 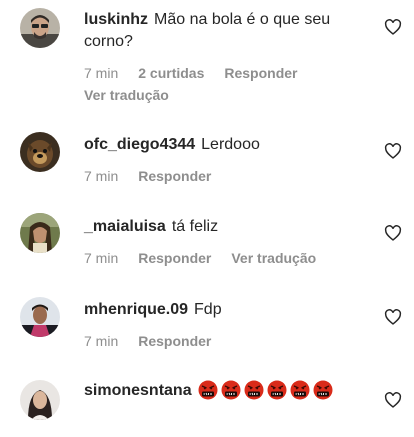 I want to click on likes-count: 2 curtidas, so click(x=171, y=73).